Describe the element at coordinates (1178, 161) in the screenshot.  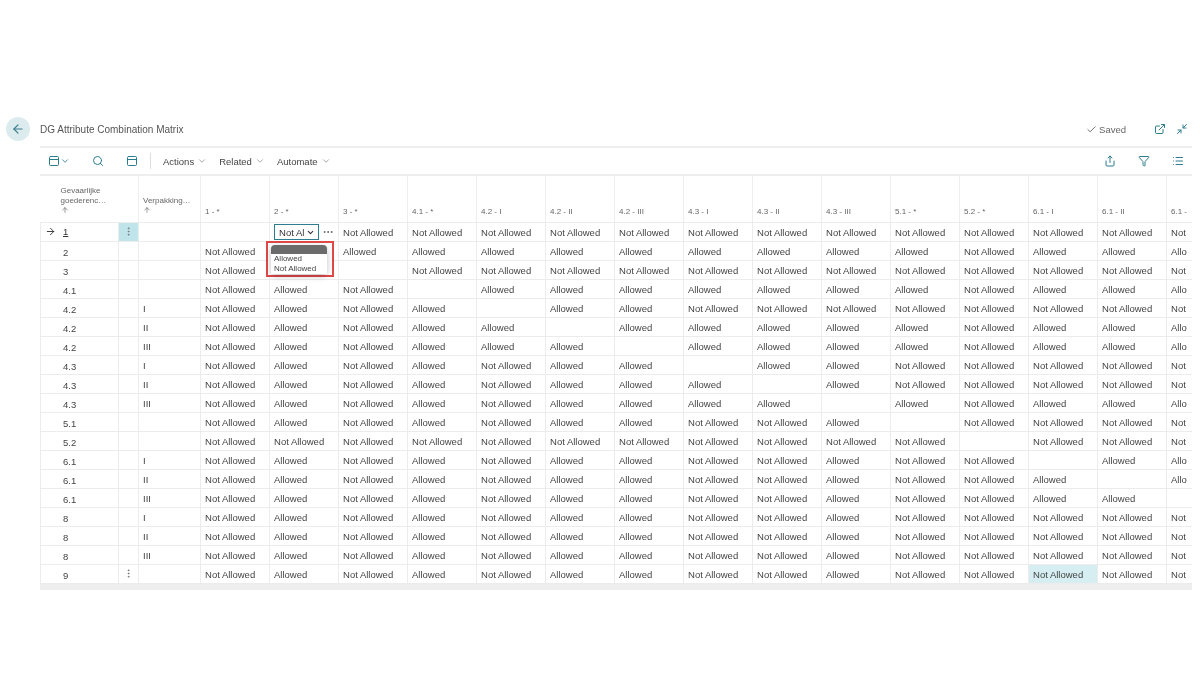
I see `list-icon` at that location.